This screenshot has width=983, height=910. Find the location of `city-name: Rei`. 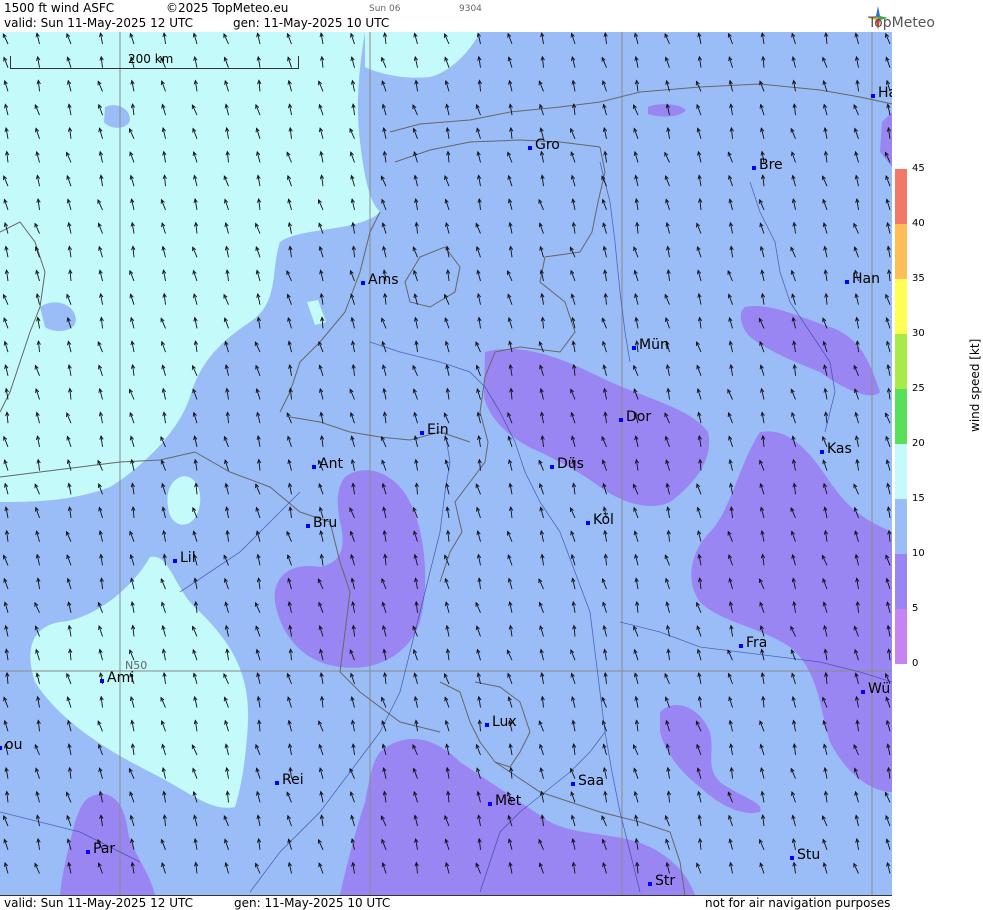

city-name: Rei is located at coordinates (293, 780).